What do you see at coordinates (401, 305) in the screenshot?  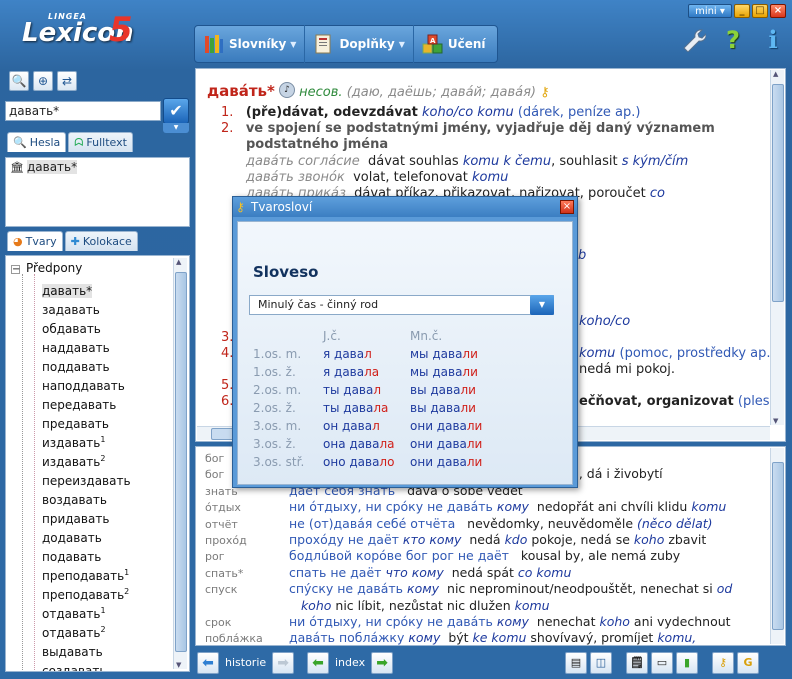 I see `tense-select: Minulý čas - činný rod ▼` at bounding box center [401, 305].